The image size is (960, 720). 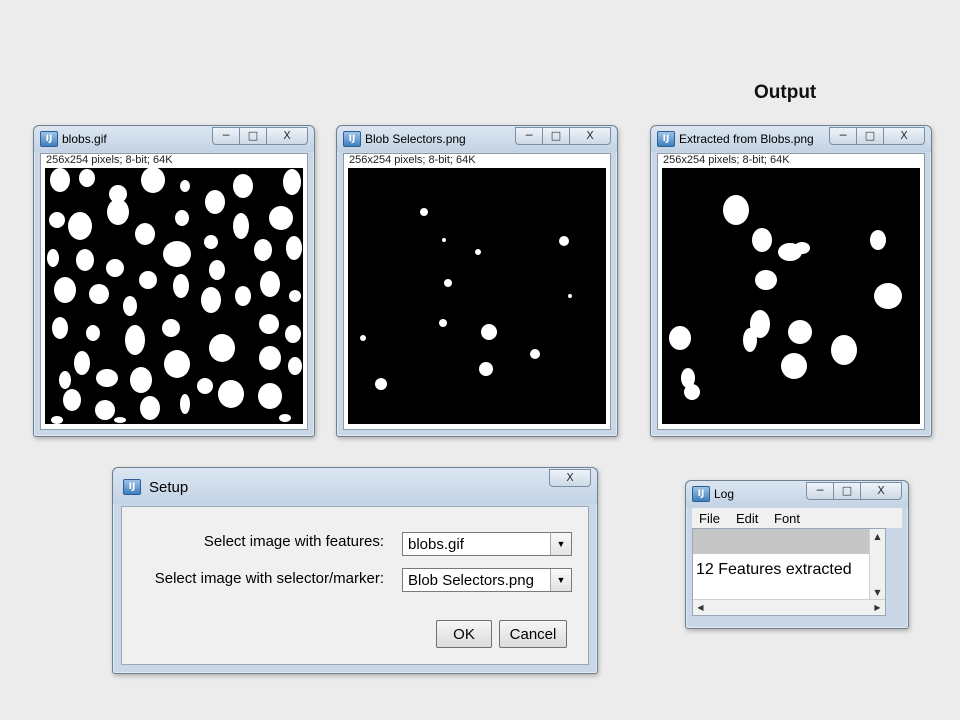 What do you see at coordinates (169, 487) in the screenshot?
I see `dialog-title: Setup` at bounding box center [169, 487].